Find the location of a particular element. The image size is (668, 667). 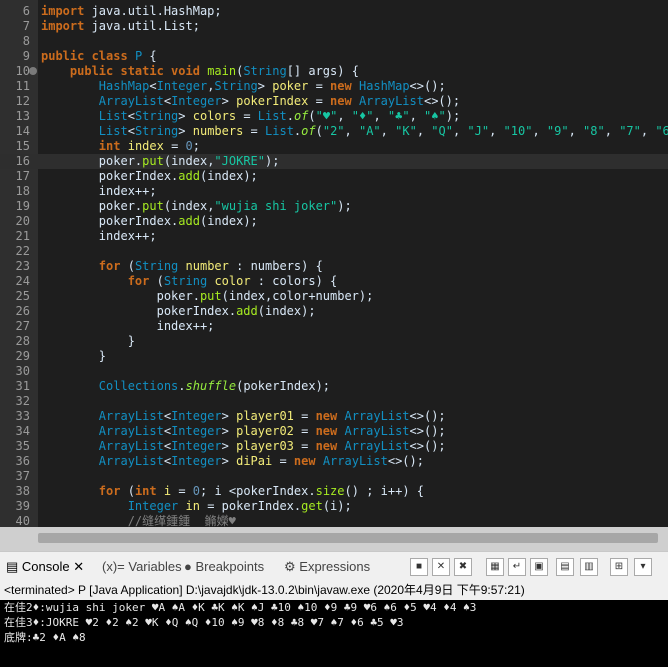

code-text: for (String number : numbers) { is located at coordinates (210, 266).